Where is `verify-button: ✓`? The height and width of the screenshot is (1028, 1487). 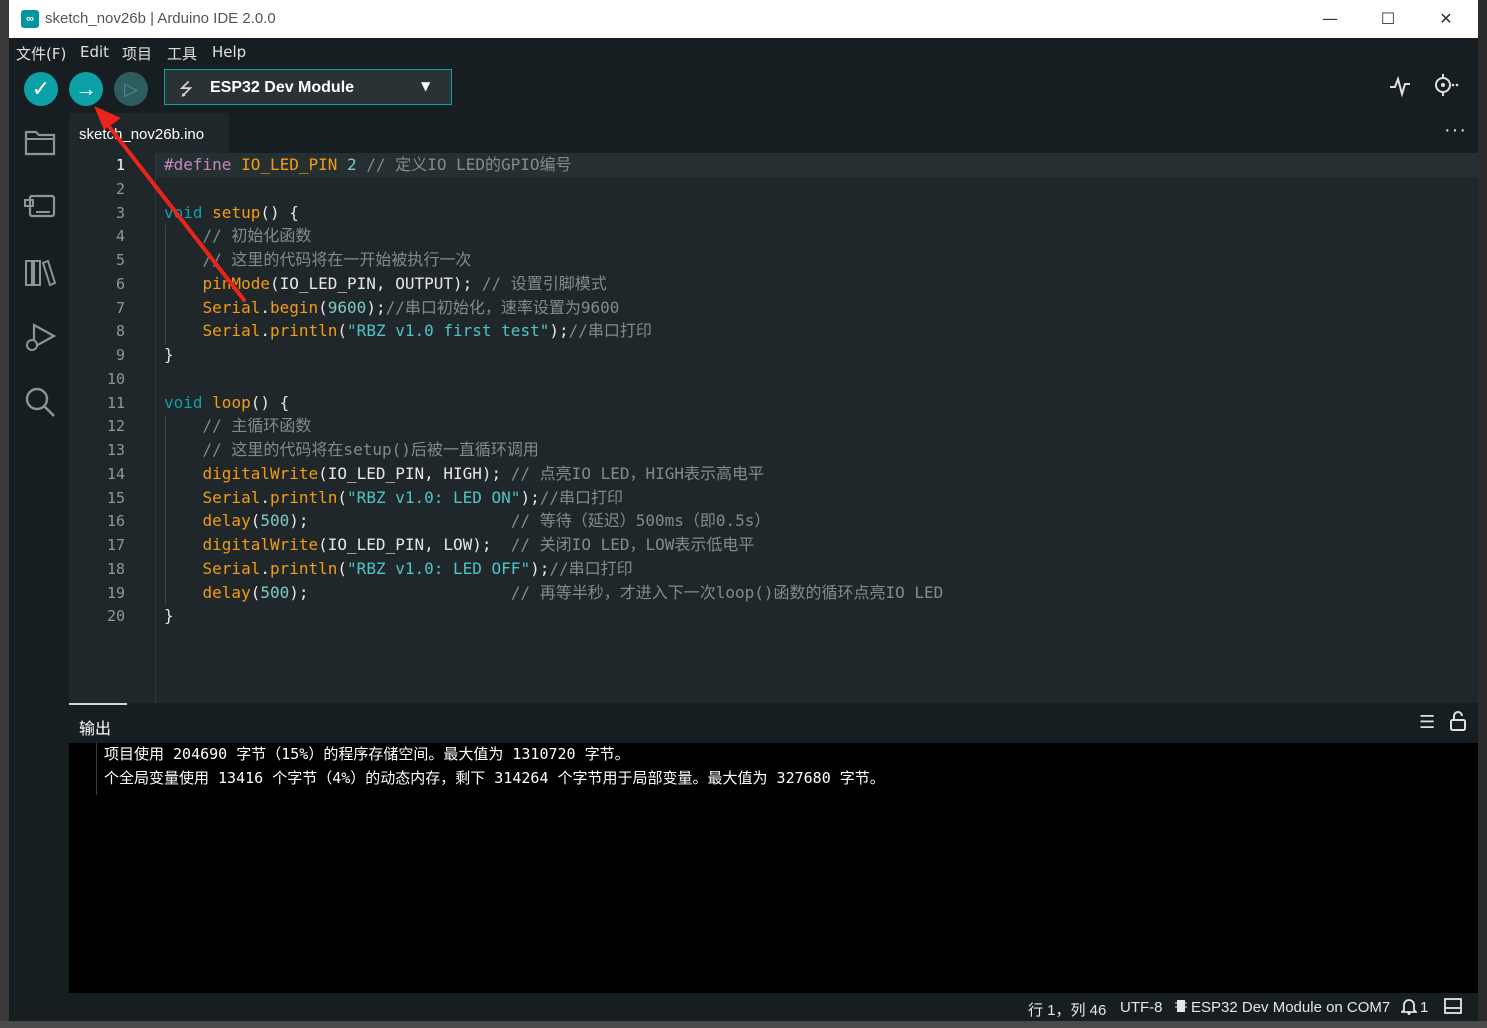 verify-button: ✓ is located at coordinates (41, 89).